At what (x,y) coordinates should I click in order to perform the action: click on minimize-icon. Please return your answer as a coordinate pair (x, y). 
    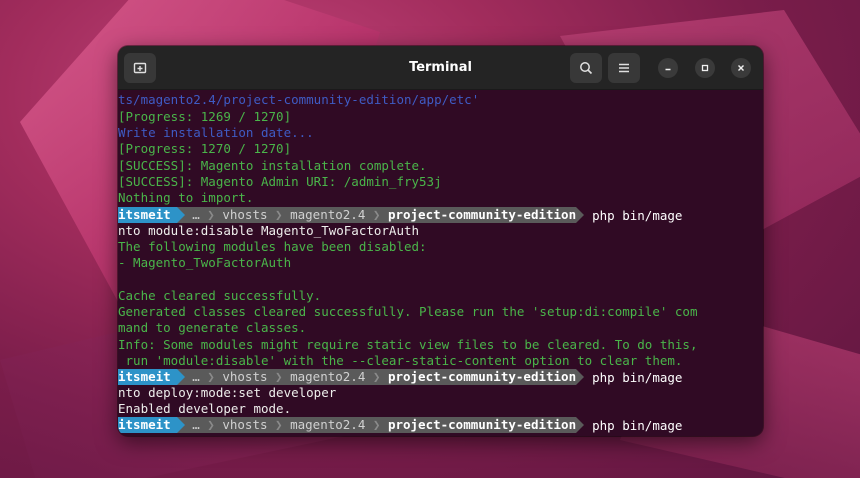
    Looking at the image, I should click on (668, 69).